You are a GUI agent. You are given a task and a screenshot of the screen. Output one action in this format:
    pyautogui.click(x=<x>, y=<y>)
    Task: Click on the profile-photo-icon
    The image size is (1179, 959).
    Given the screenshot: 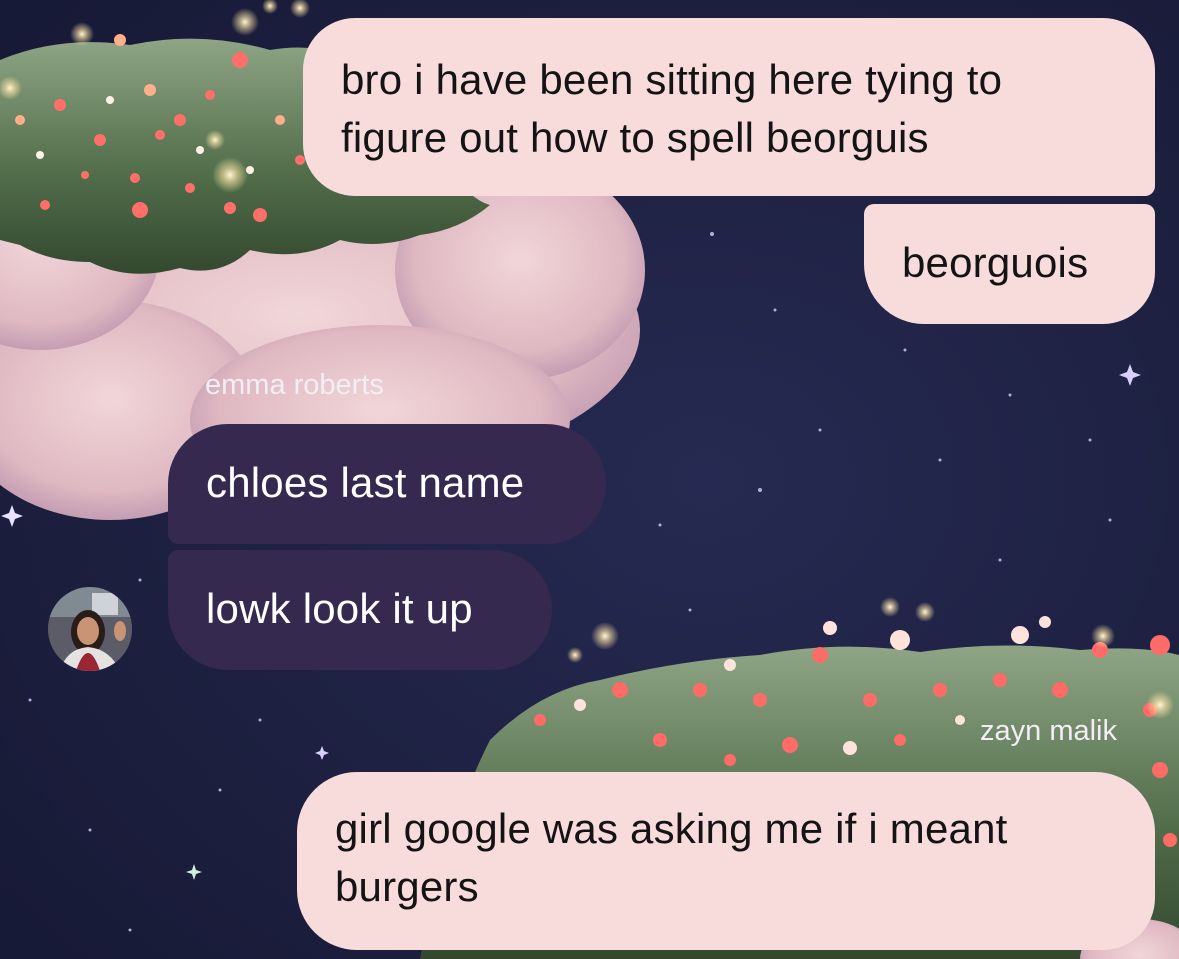 What is the action you would take?
    pyautogui.click(x=90, y=629)
    